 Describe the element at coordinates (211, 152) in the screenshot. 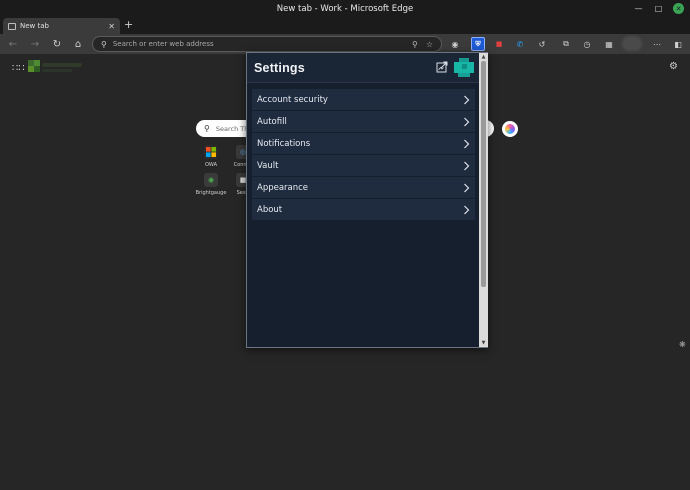

I see `microsoft-logo-icon` at that location.